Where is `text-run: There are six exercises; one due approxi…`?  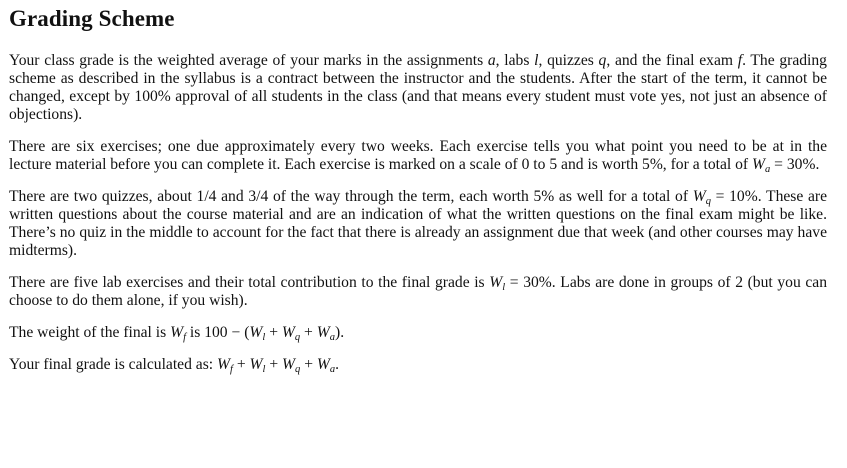
text-run: There are six exercises; one due approxi… is located at coordinates (418, 155).